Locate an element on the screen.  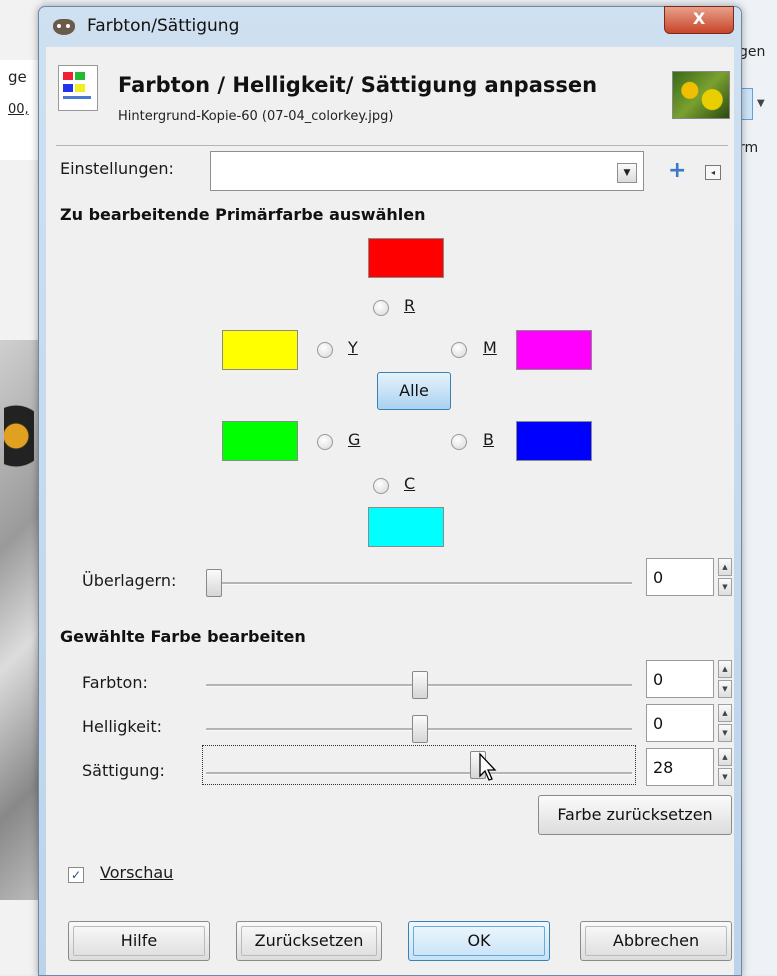
ok-button-label: OK is located at coordinates (479, 940).